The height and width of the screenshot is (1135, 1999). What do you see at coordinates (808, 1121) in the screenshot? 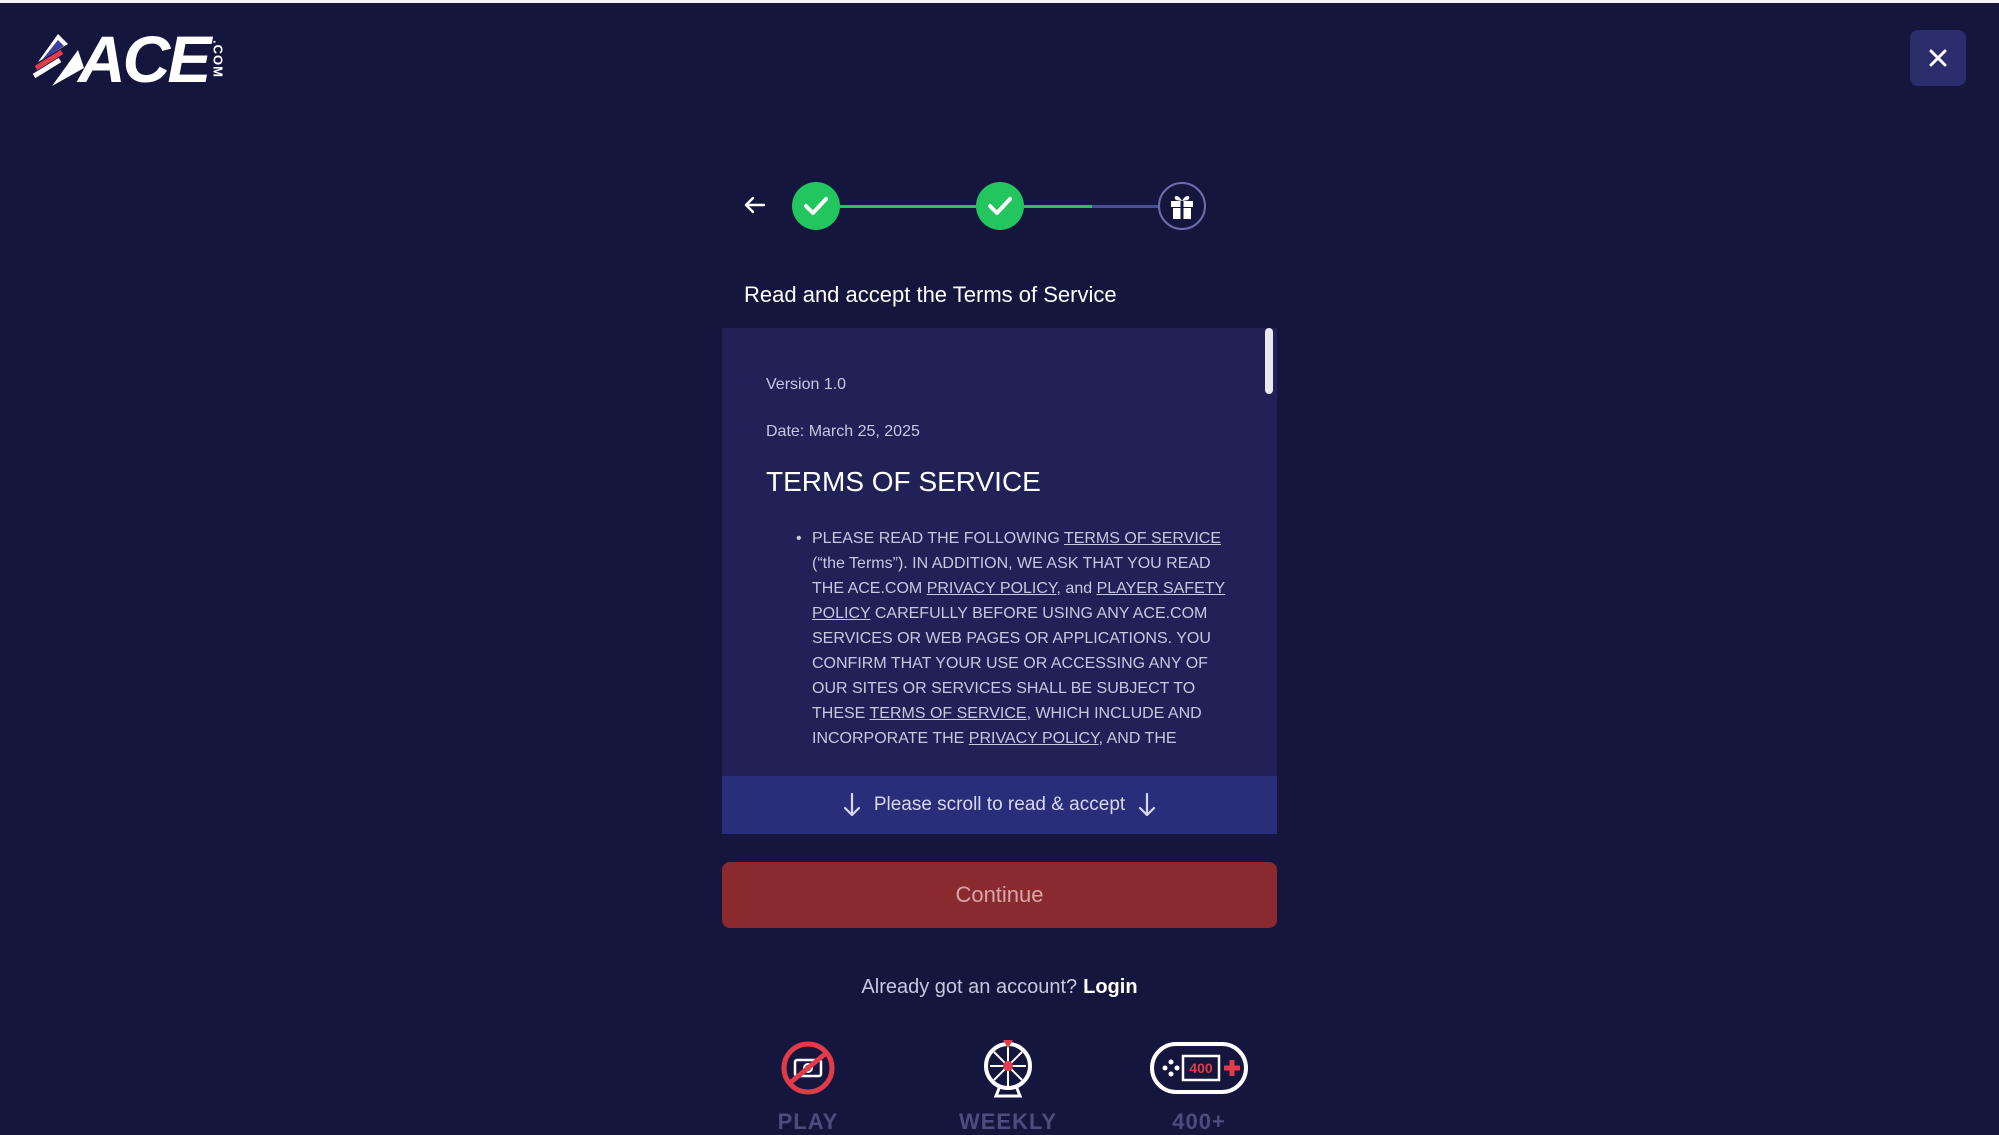
I see `feature-label: PLAY` at bounding box center [808, 1121].